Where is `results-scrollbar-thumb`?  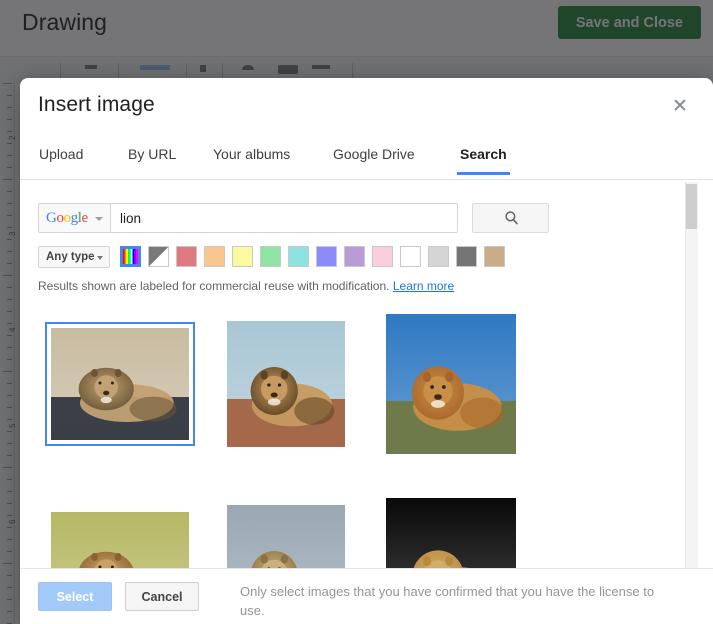
results-scrollbar-thumb is located at coordinates (691, 206).